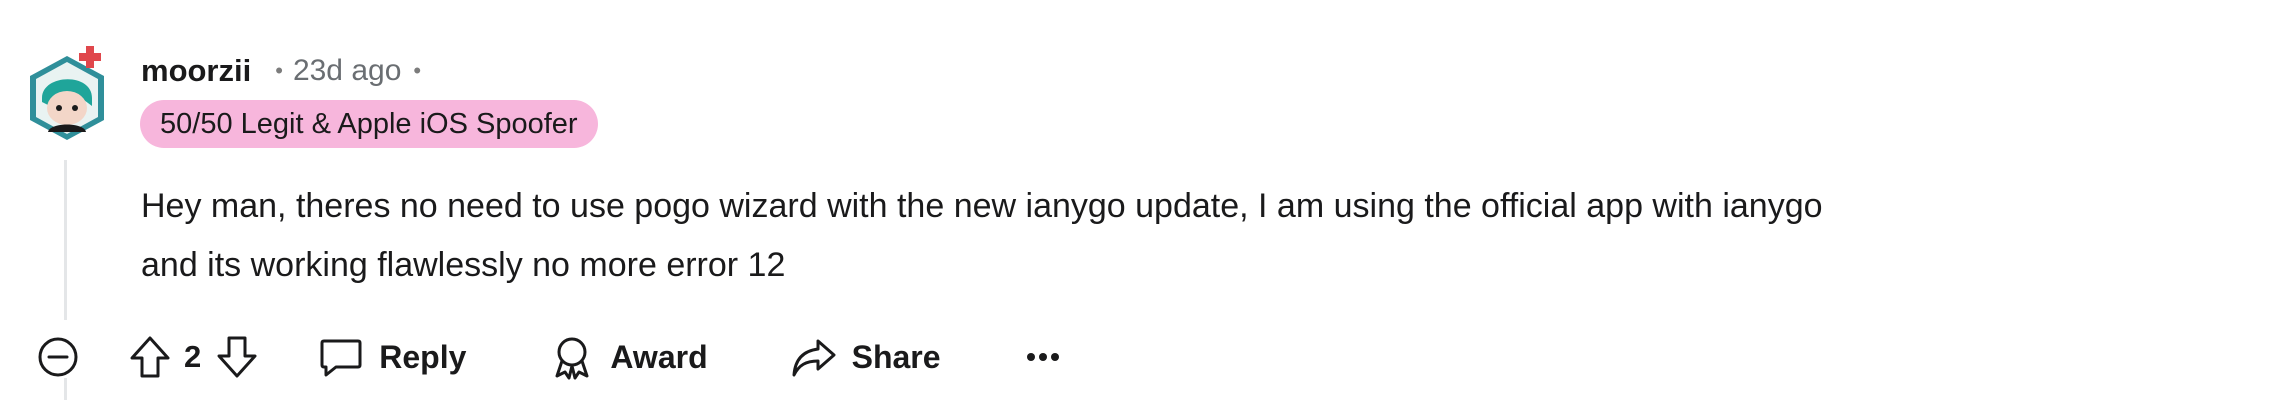  What do you see at coordinates (196, 71) in the screenshot?
I see `username-link: moorzii` at bounding box center [196, 71].